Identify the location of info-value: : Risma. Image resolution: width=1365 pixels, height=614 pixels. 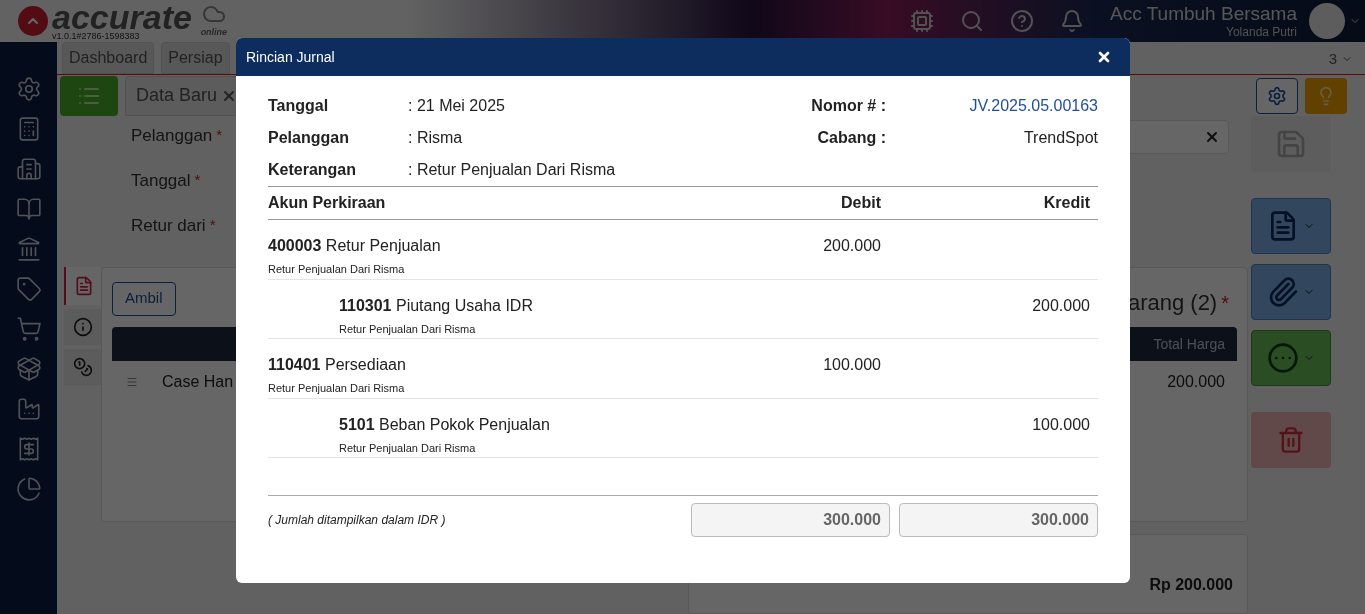
(435, 138).